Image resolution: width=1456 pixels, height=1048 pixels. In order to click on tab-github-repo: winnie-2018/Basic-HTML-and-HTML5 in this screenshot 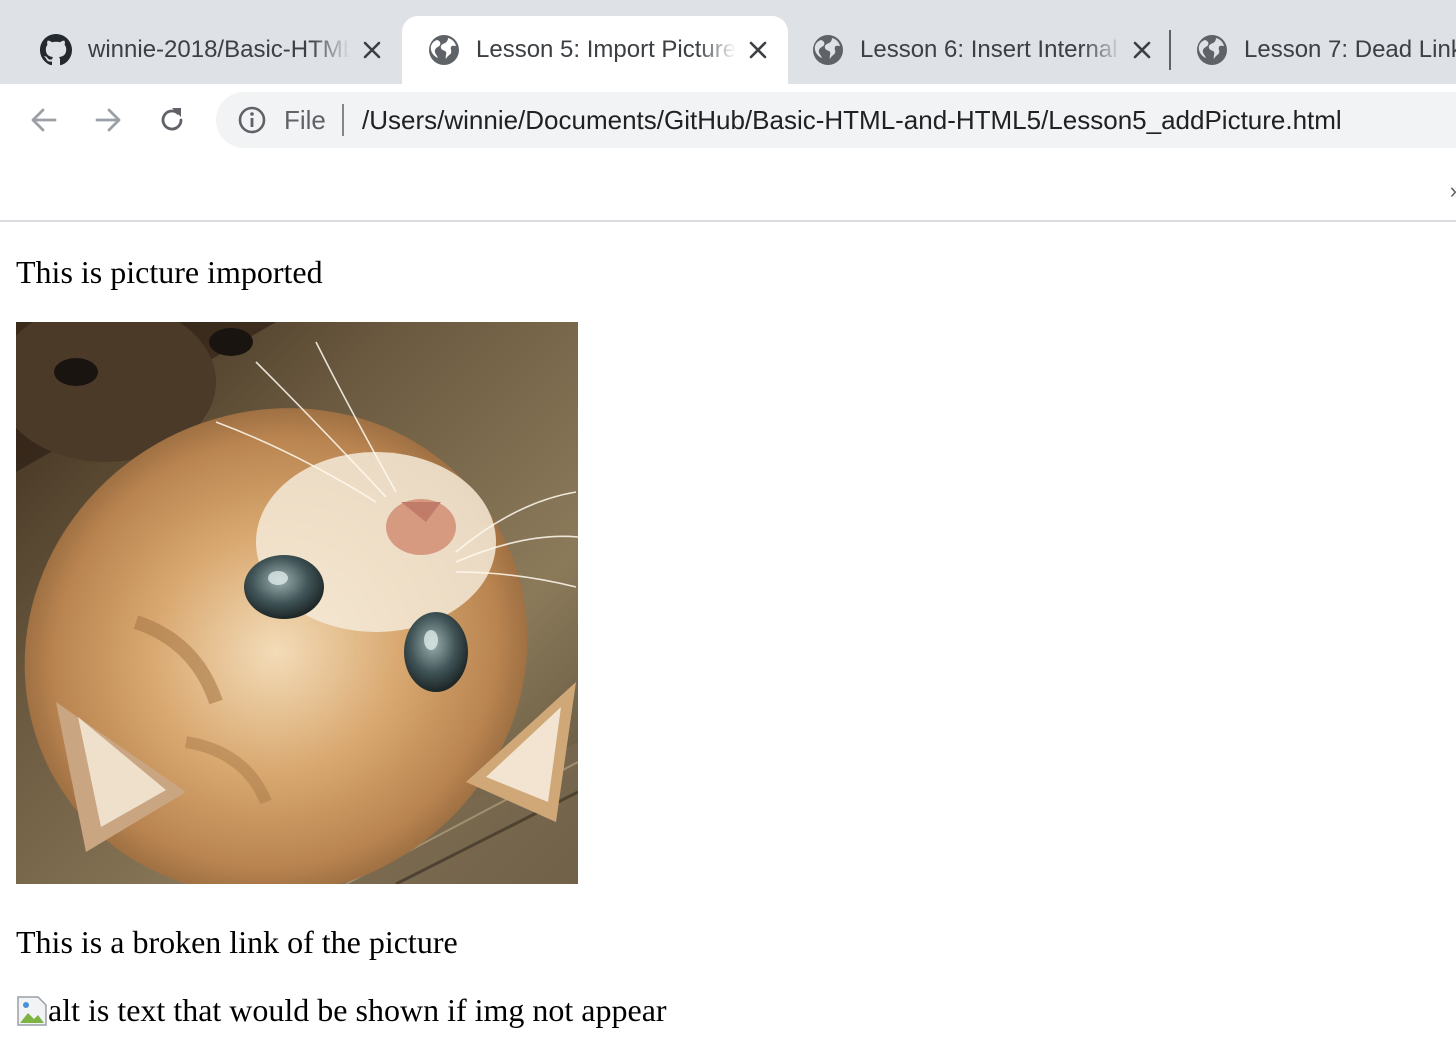, I will do `click(208, 50)`.